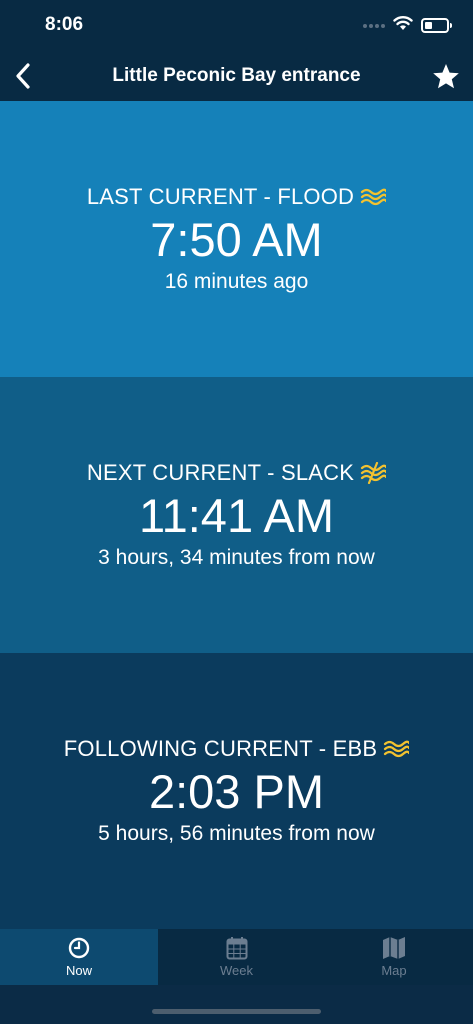 This screenshot has width=473, height=1024. I want to click on favorite-button, so click(446, 76).